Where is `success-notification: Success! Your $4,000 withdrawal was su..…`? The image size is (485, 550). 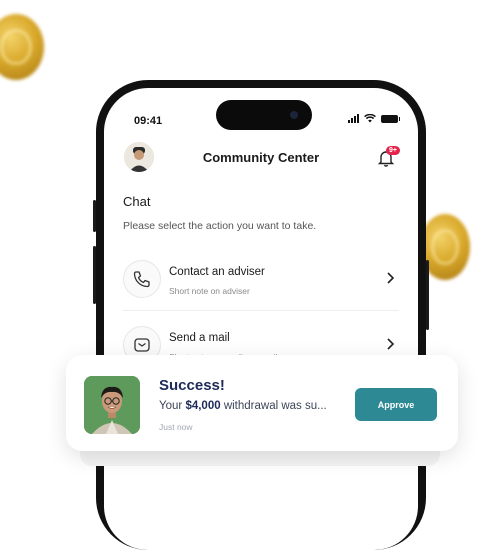
success-notification: Success! Your $4,000 withdrawal was su..… is located at coordinates (262, 403).